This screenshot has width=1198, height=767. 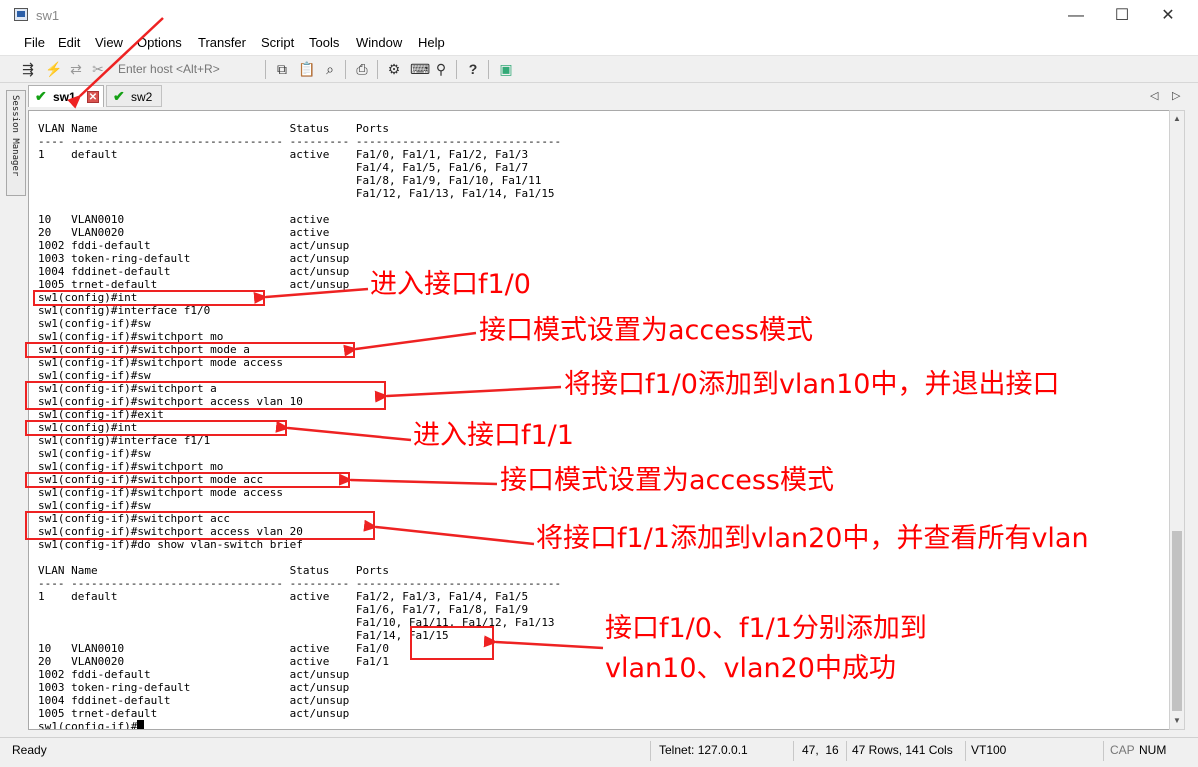 I want to click on annotation-mode-access-1: 接口模式设置为access模式, so click(x=646, y=330).